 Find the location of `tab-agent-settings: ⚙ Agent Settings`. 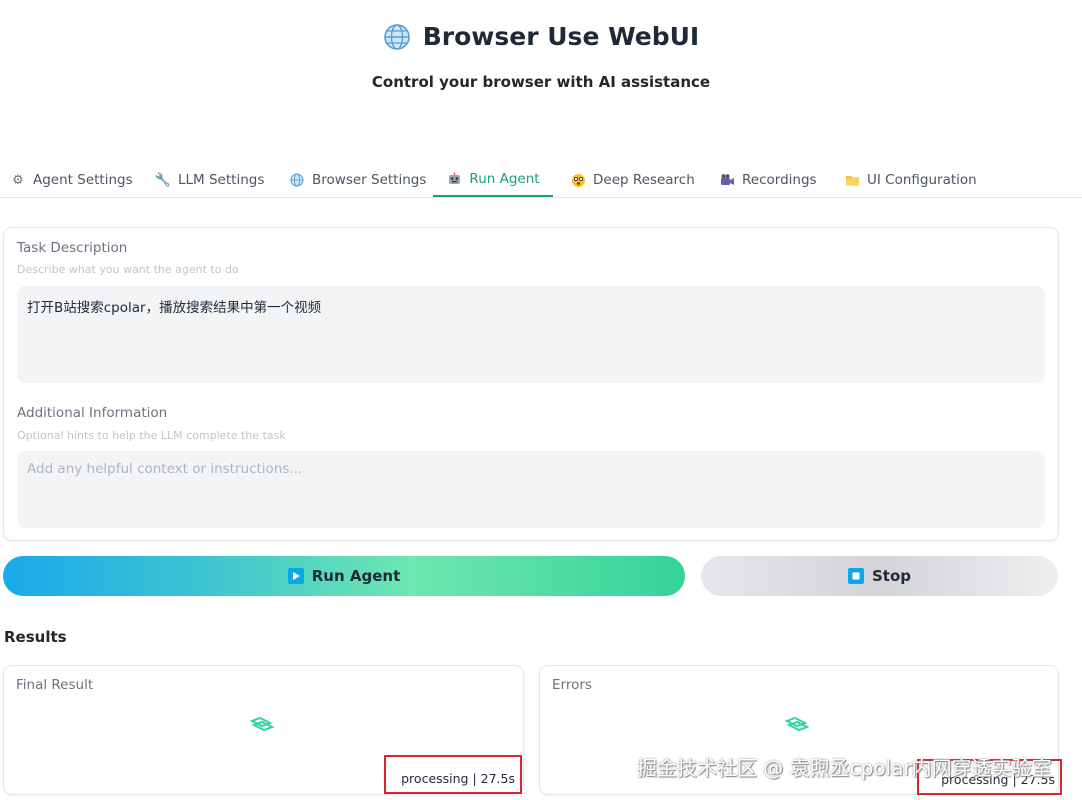

tab-agent-settings: ⚙ Agent Settings is located at coordinates (71, 180).